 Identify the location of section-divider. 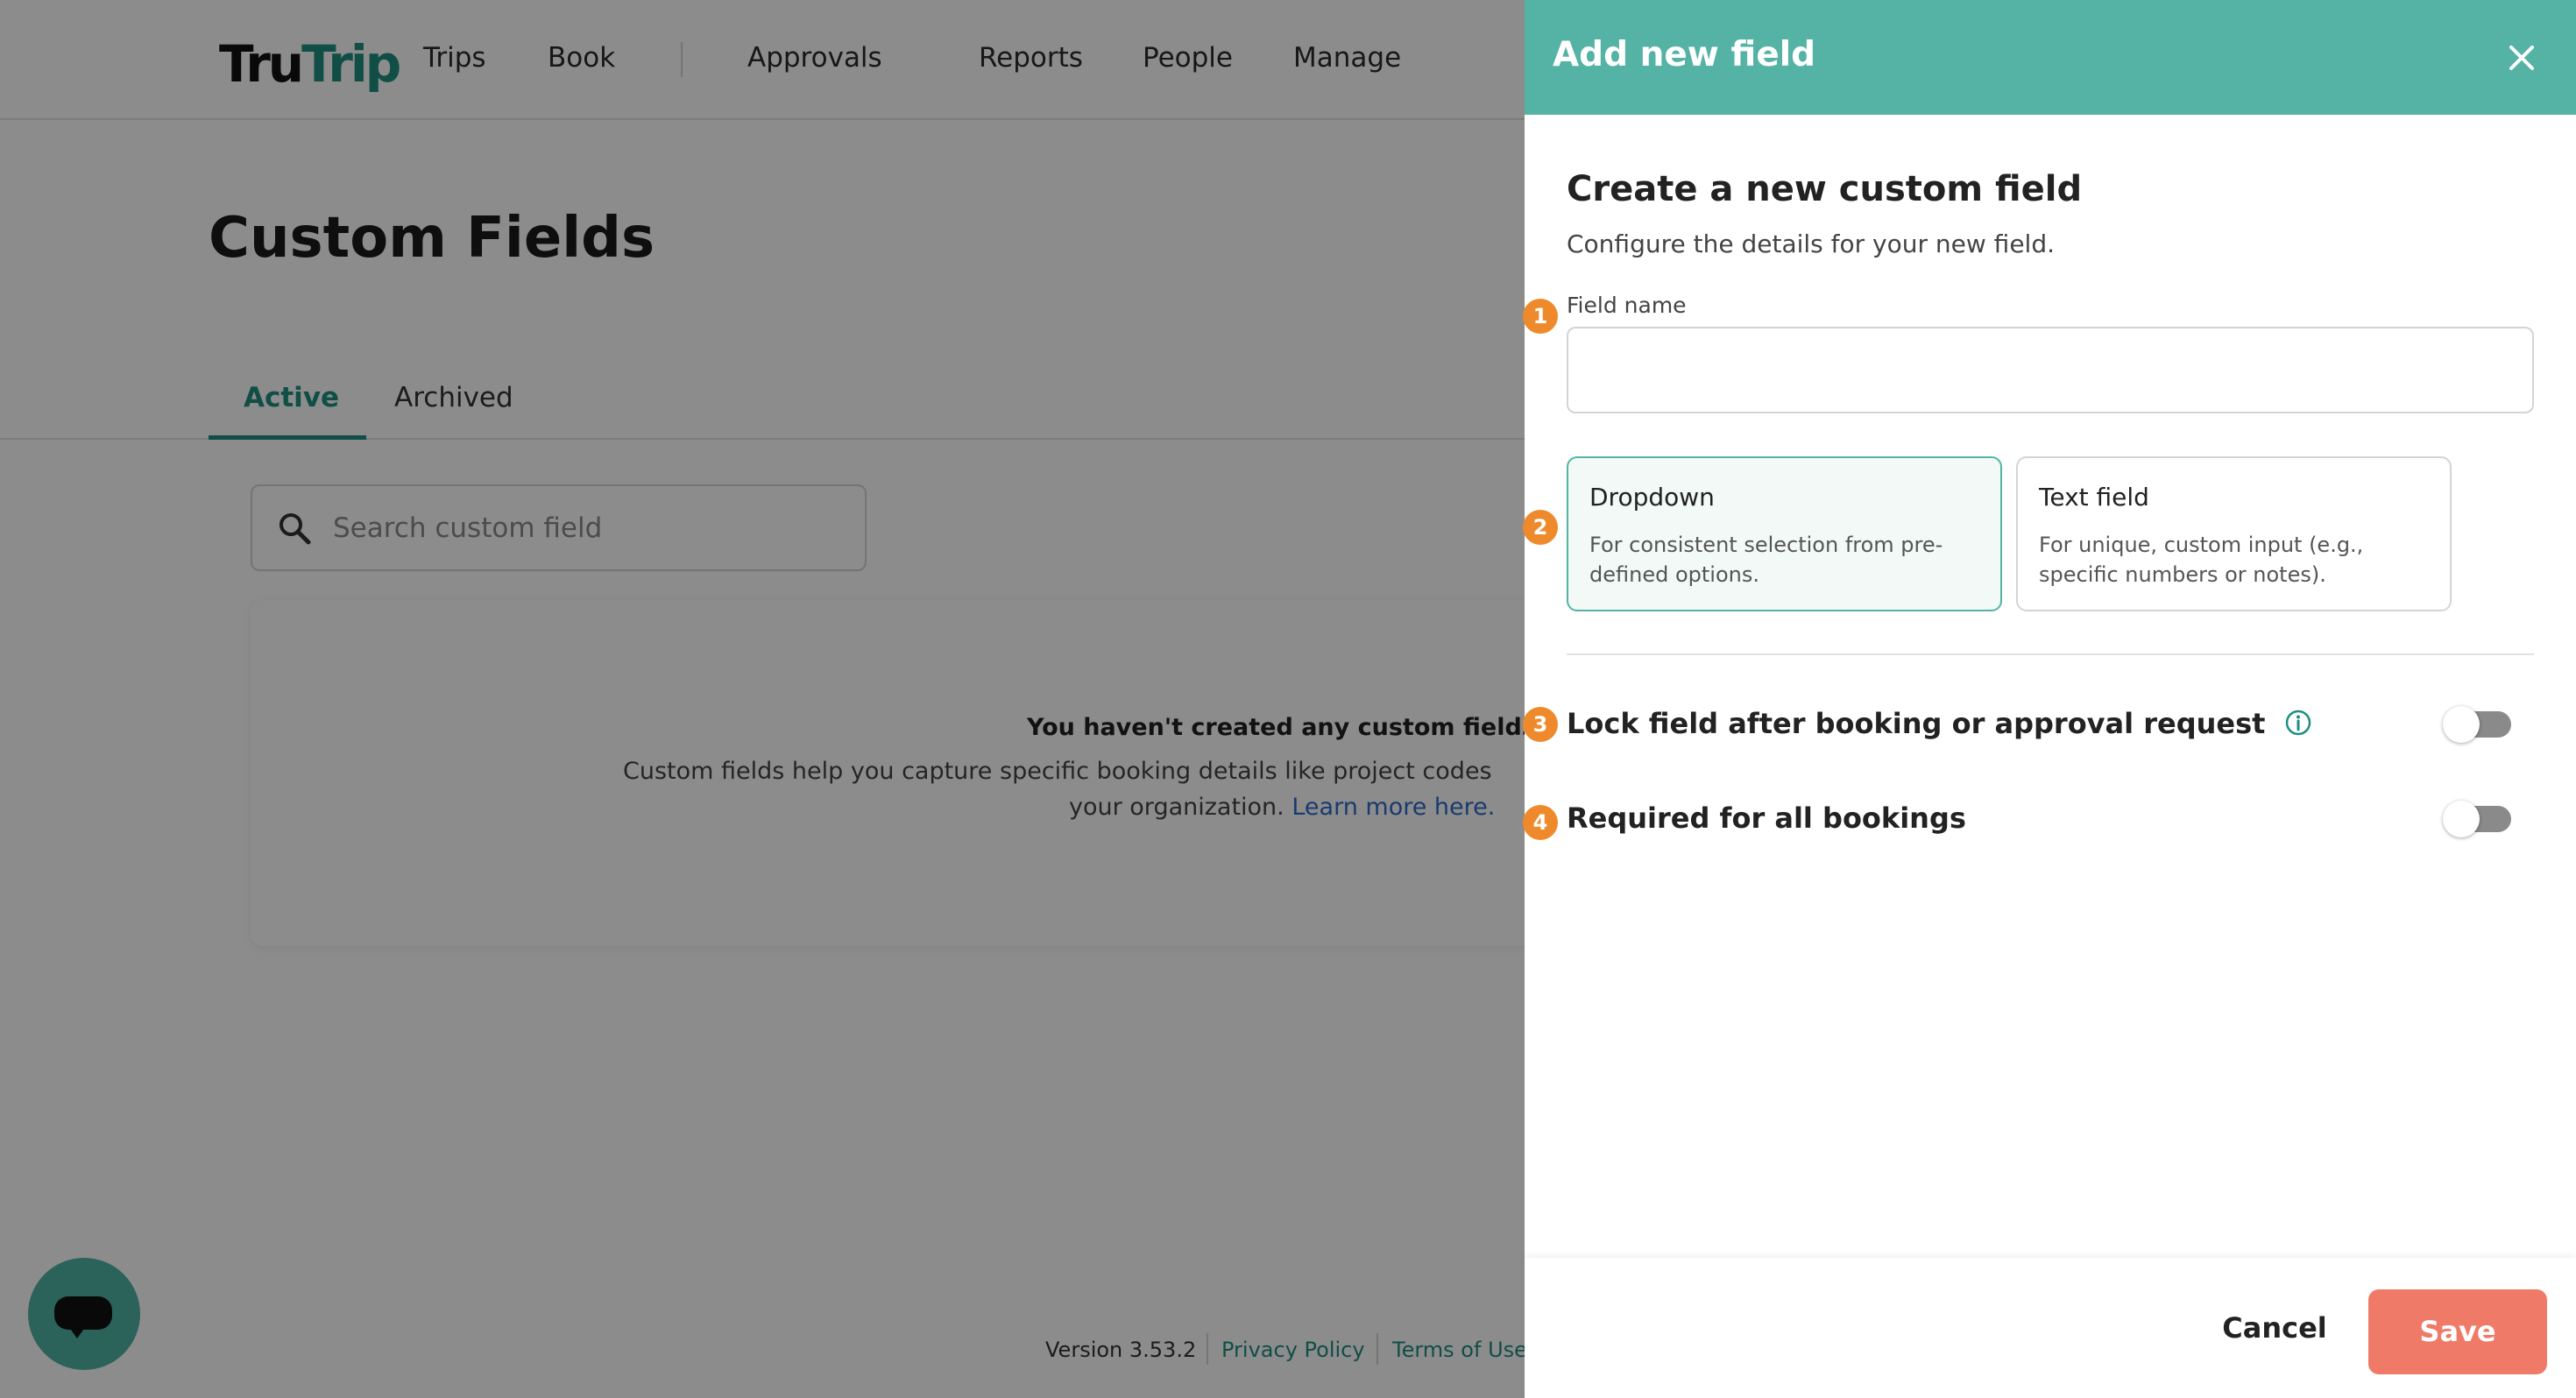
(2050, 654).